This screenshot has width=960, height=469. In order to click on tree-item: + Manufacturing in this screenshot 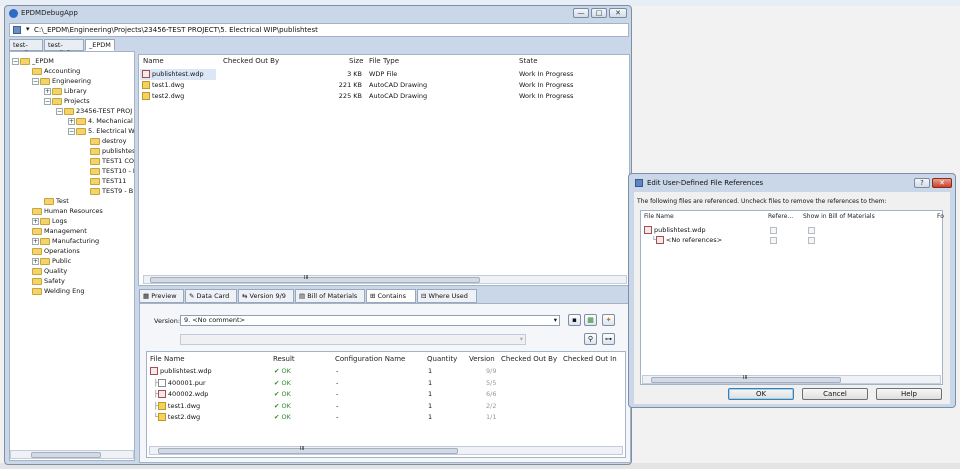, I will do `click(65, 241)`.